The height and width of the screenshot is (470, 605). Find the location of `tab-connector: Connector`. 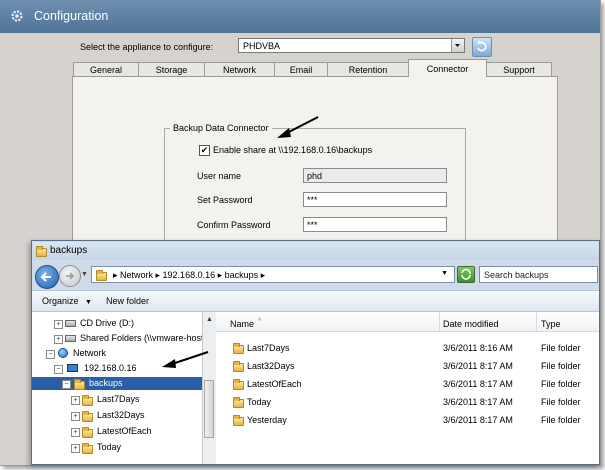

tab-connector: Connector is located at coordinates (447, 68).